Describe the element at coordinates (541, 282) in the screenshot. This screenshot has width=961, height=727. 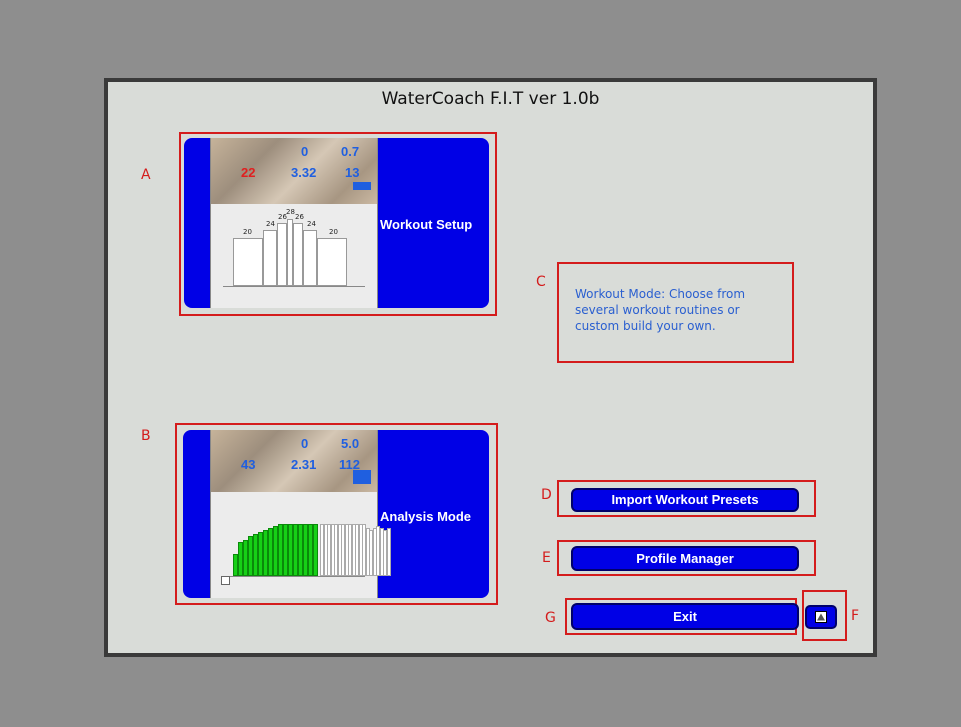
I see `annotation-label-c: C` at that location.